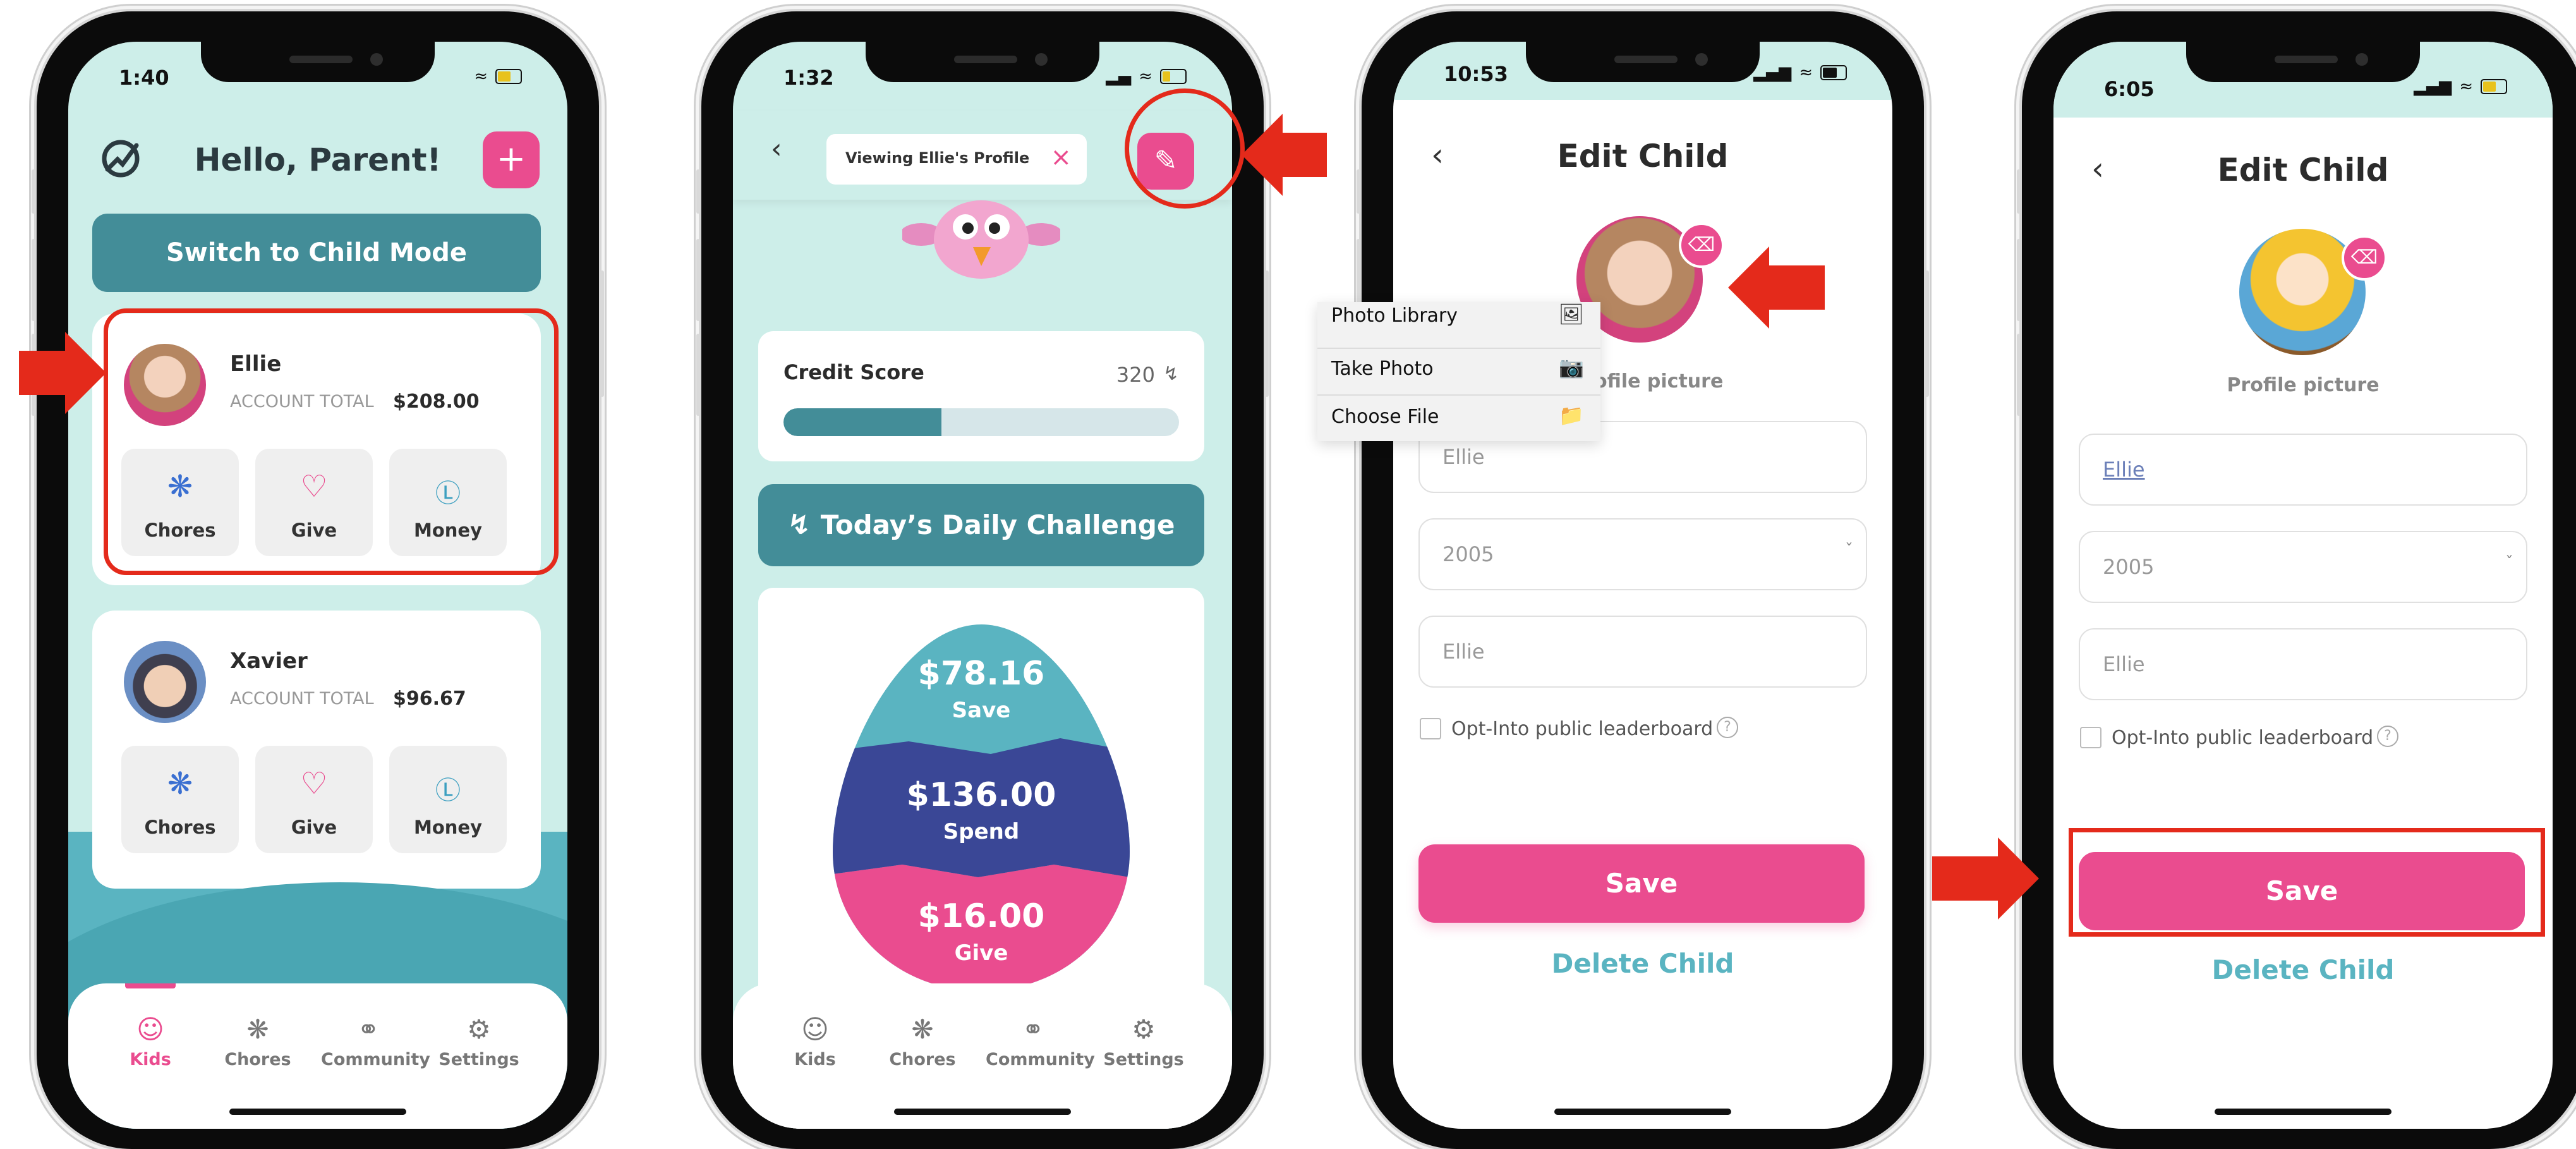  Describe the element at coordinates (776, 149) in the screenshot. I see `back-button: ‹` at that location.